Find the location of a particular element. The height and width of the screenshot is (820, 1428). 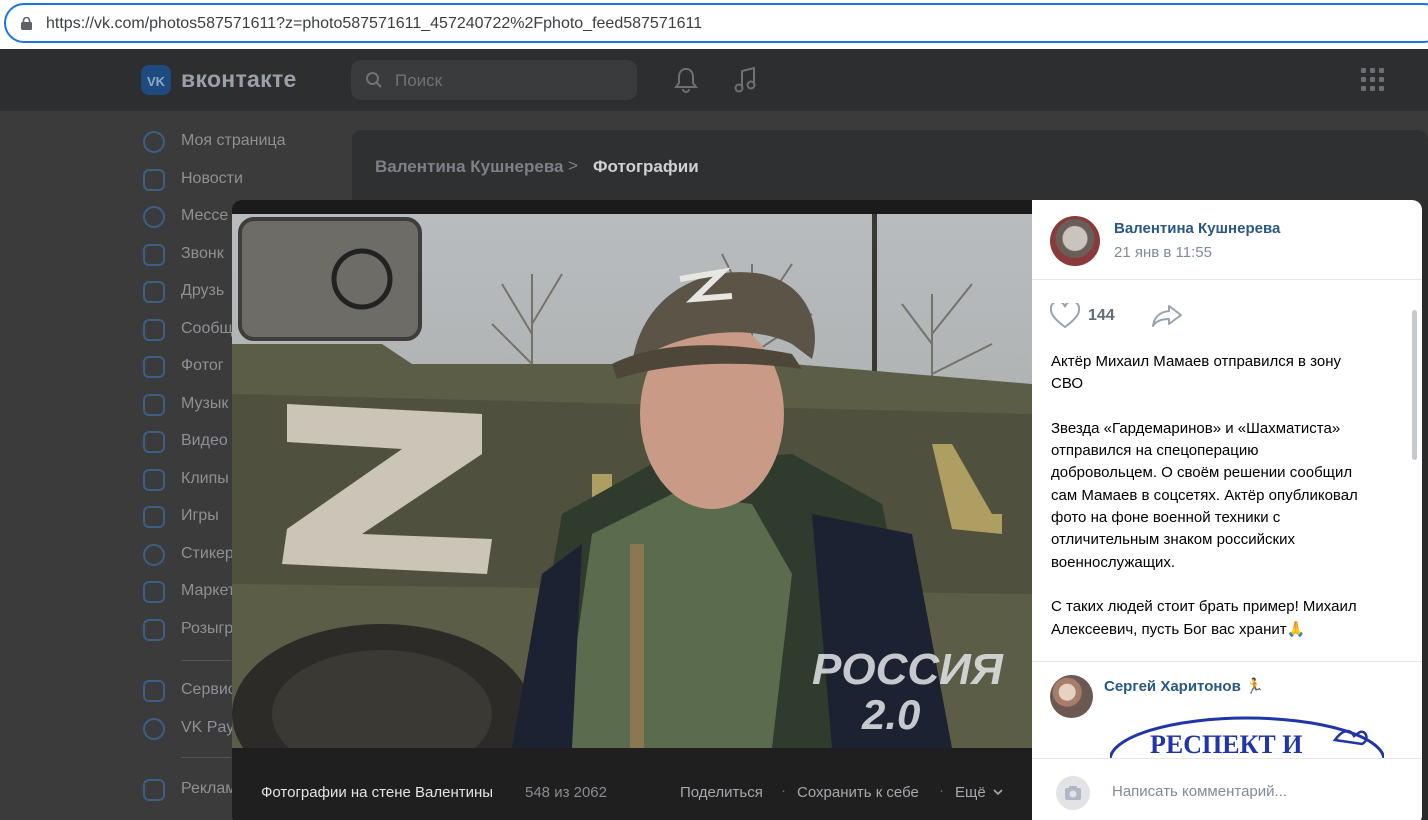

bell-icon is located at coordinates (686, 80).